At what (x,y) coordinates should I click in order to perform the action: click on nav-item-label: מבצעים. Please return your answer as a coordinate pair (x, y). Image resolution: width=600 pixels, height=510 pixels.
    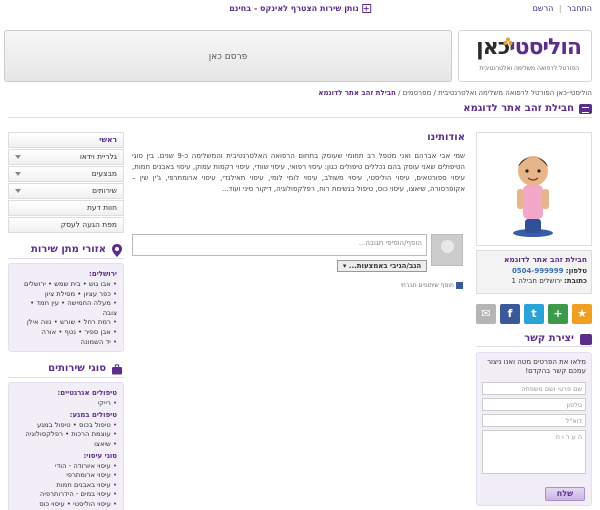
    Looking at the image, I should click on (104, 173).